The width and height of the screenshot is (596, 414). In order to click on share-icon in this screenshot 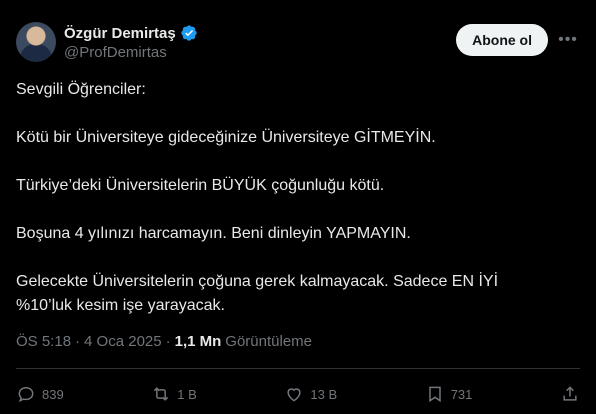, I will do `click(570, 393)`.